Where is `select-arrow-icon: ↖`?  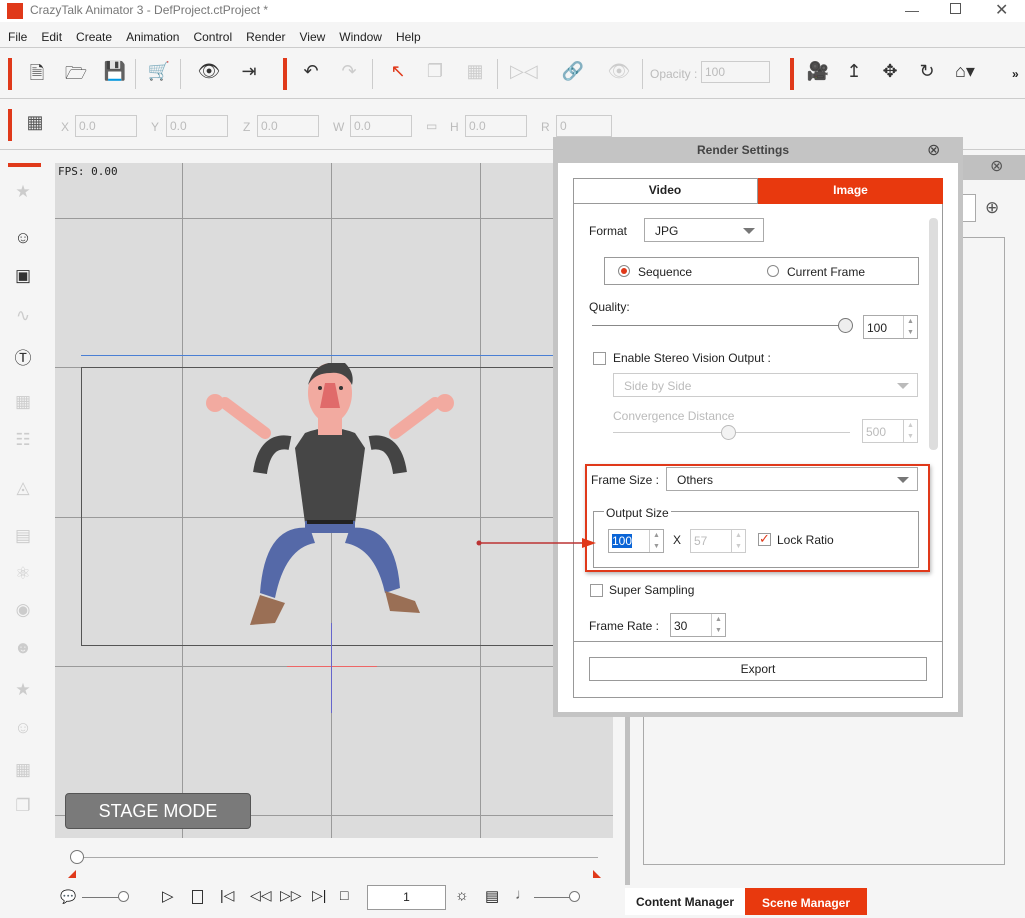
select-arrow-icon: ↖ is located at coordinates (398, 71).